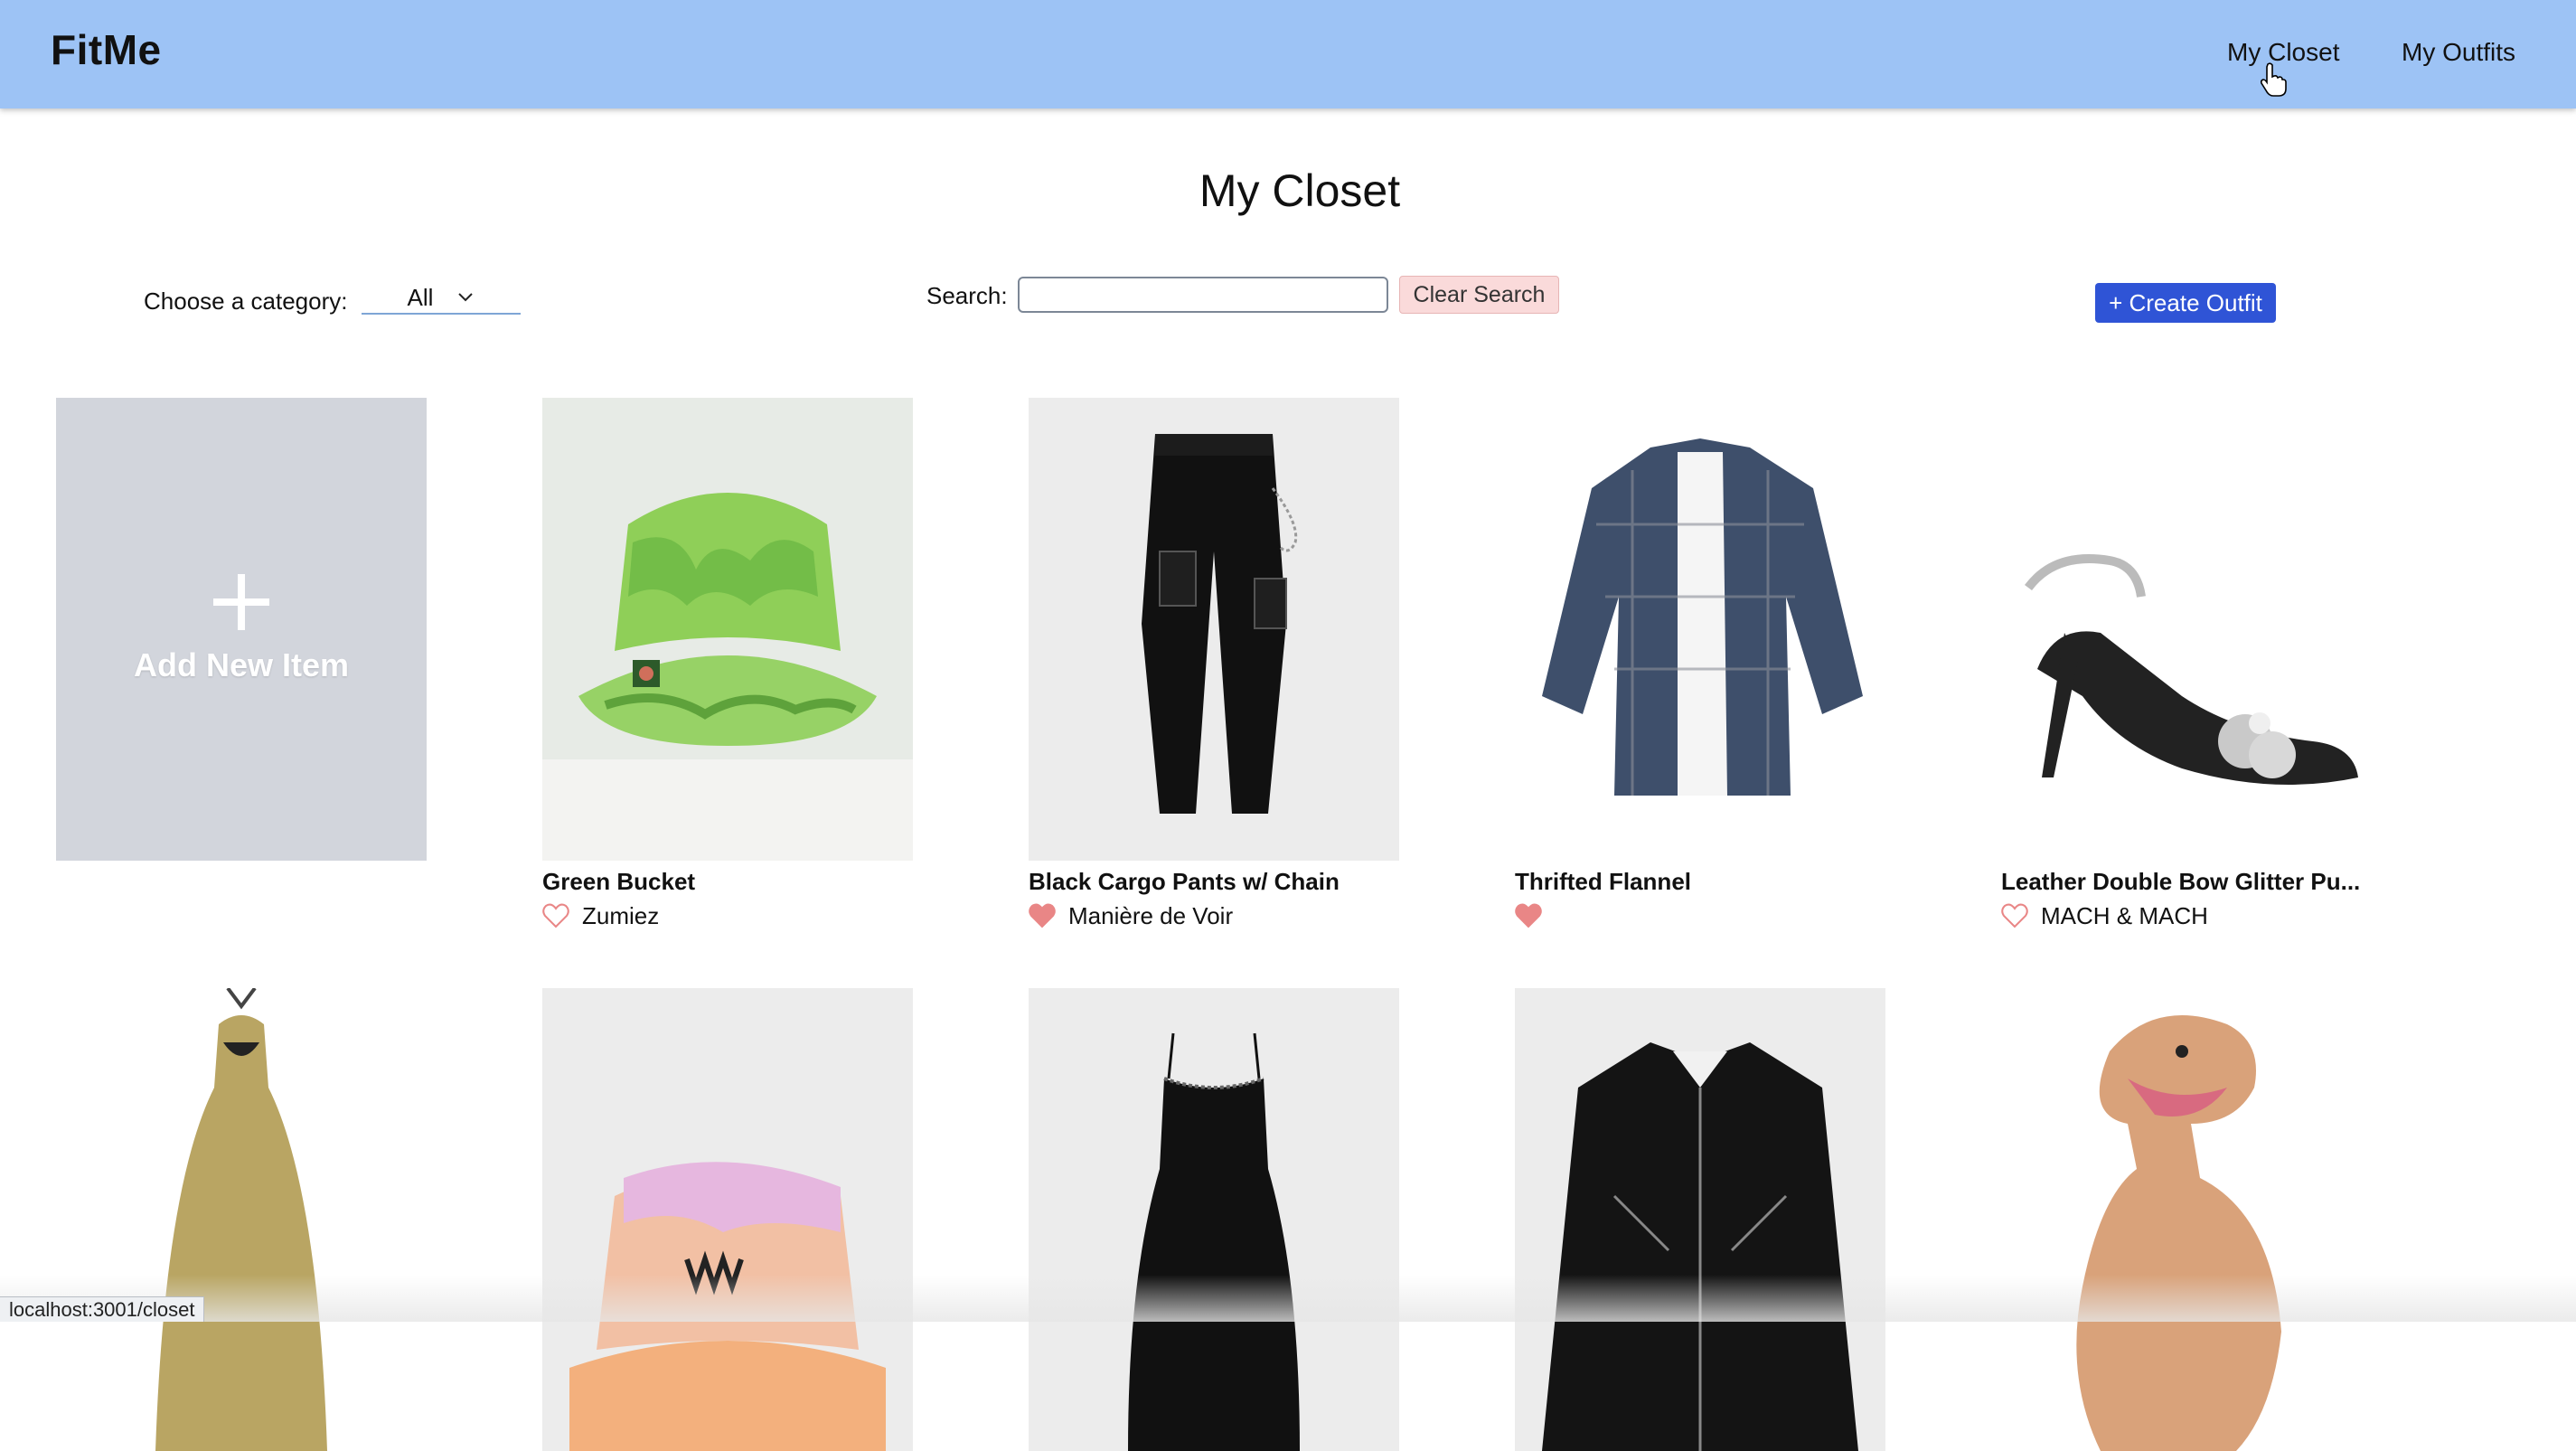 The width and height of the screenshot is (2576, 1451). Describe the element at coordinates (1214, 1241) in the screenshot. I see `black-dress-icon` at that location.